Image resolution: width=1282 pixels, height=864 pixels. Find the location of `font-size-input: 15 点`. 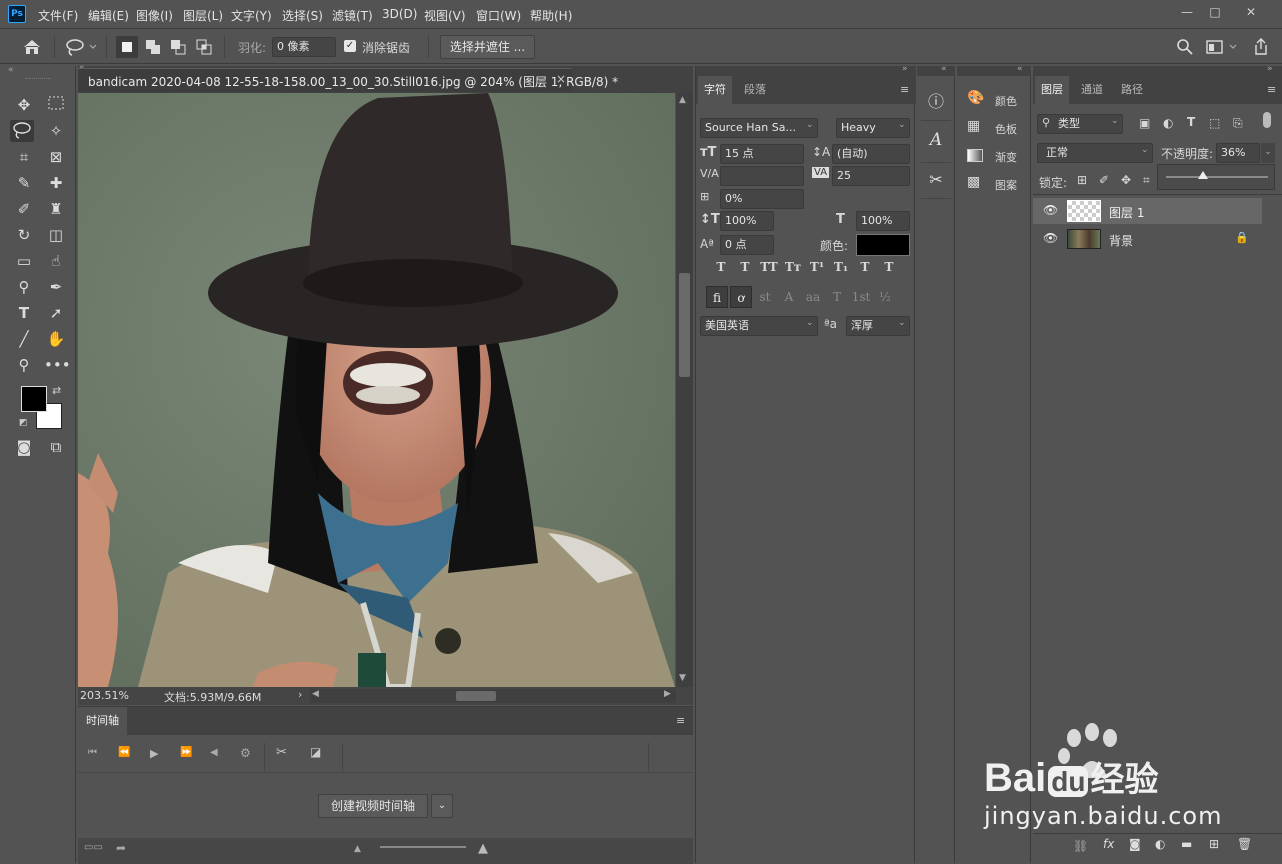

font-size-input: 15 点 is located at coordinates (762, 154).